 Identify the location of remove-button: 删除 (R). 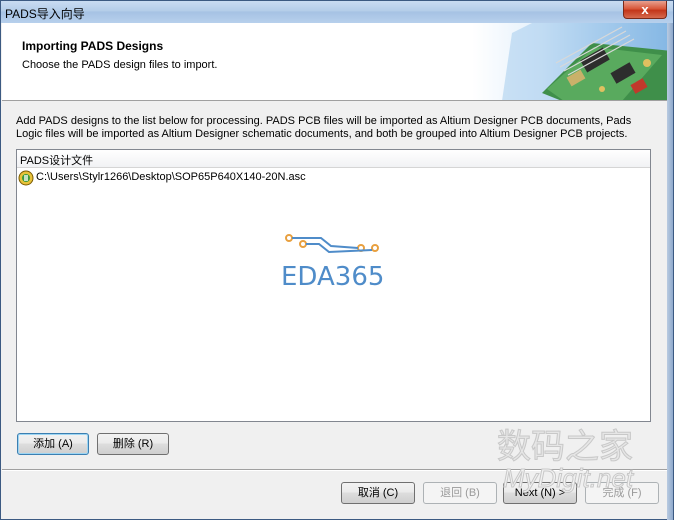
(133, 444).